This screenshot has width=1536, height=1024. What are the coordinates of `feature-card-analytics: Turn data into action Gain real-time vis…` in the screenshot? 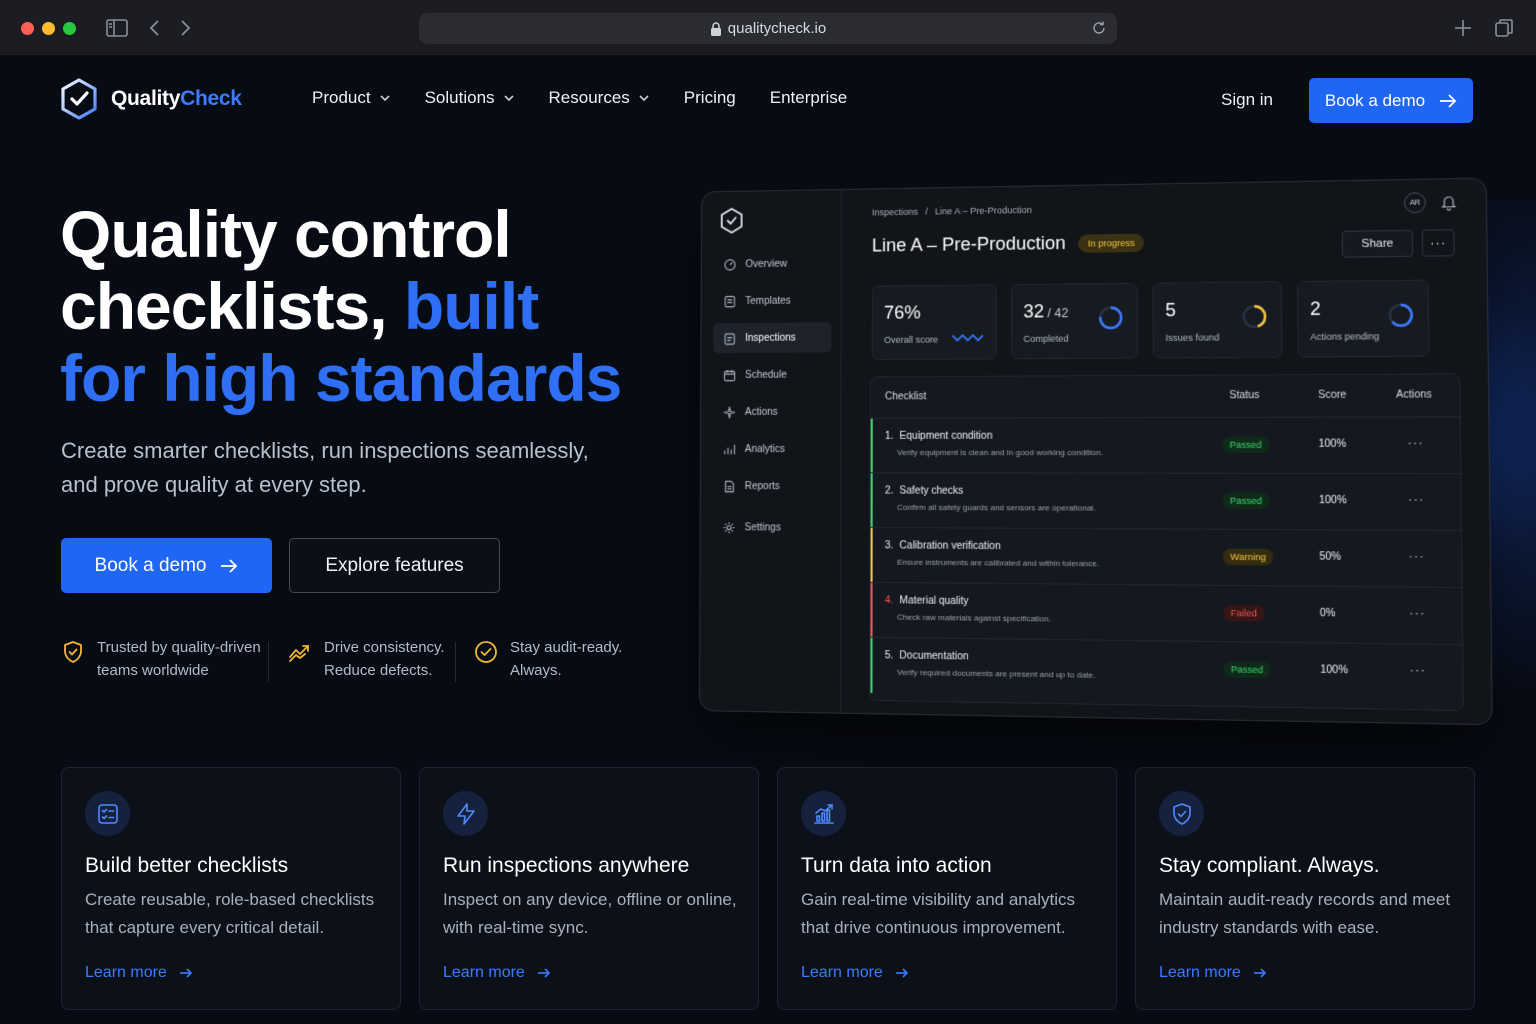 It's located at (947, 888).